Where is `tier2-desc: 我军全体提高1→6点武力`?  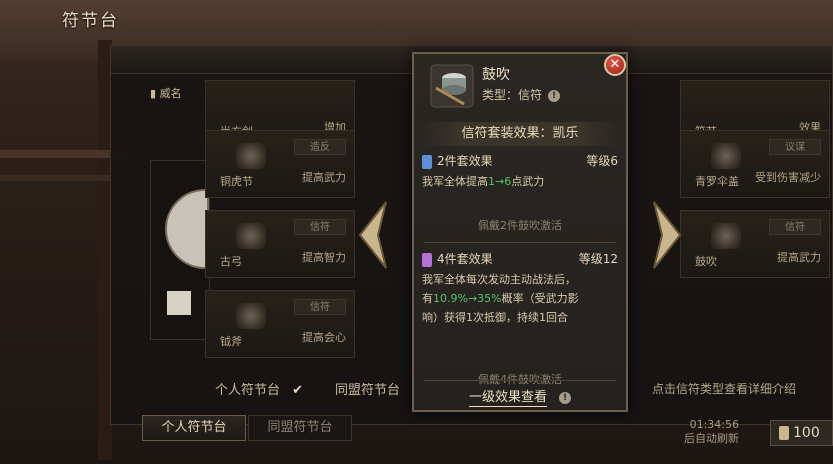
tier2-desc: 我军全体提高1→6点武力 is located at coordinates (520, 181).